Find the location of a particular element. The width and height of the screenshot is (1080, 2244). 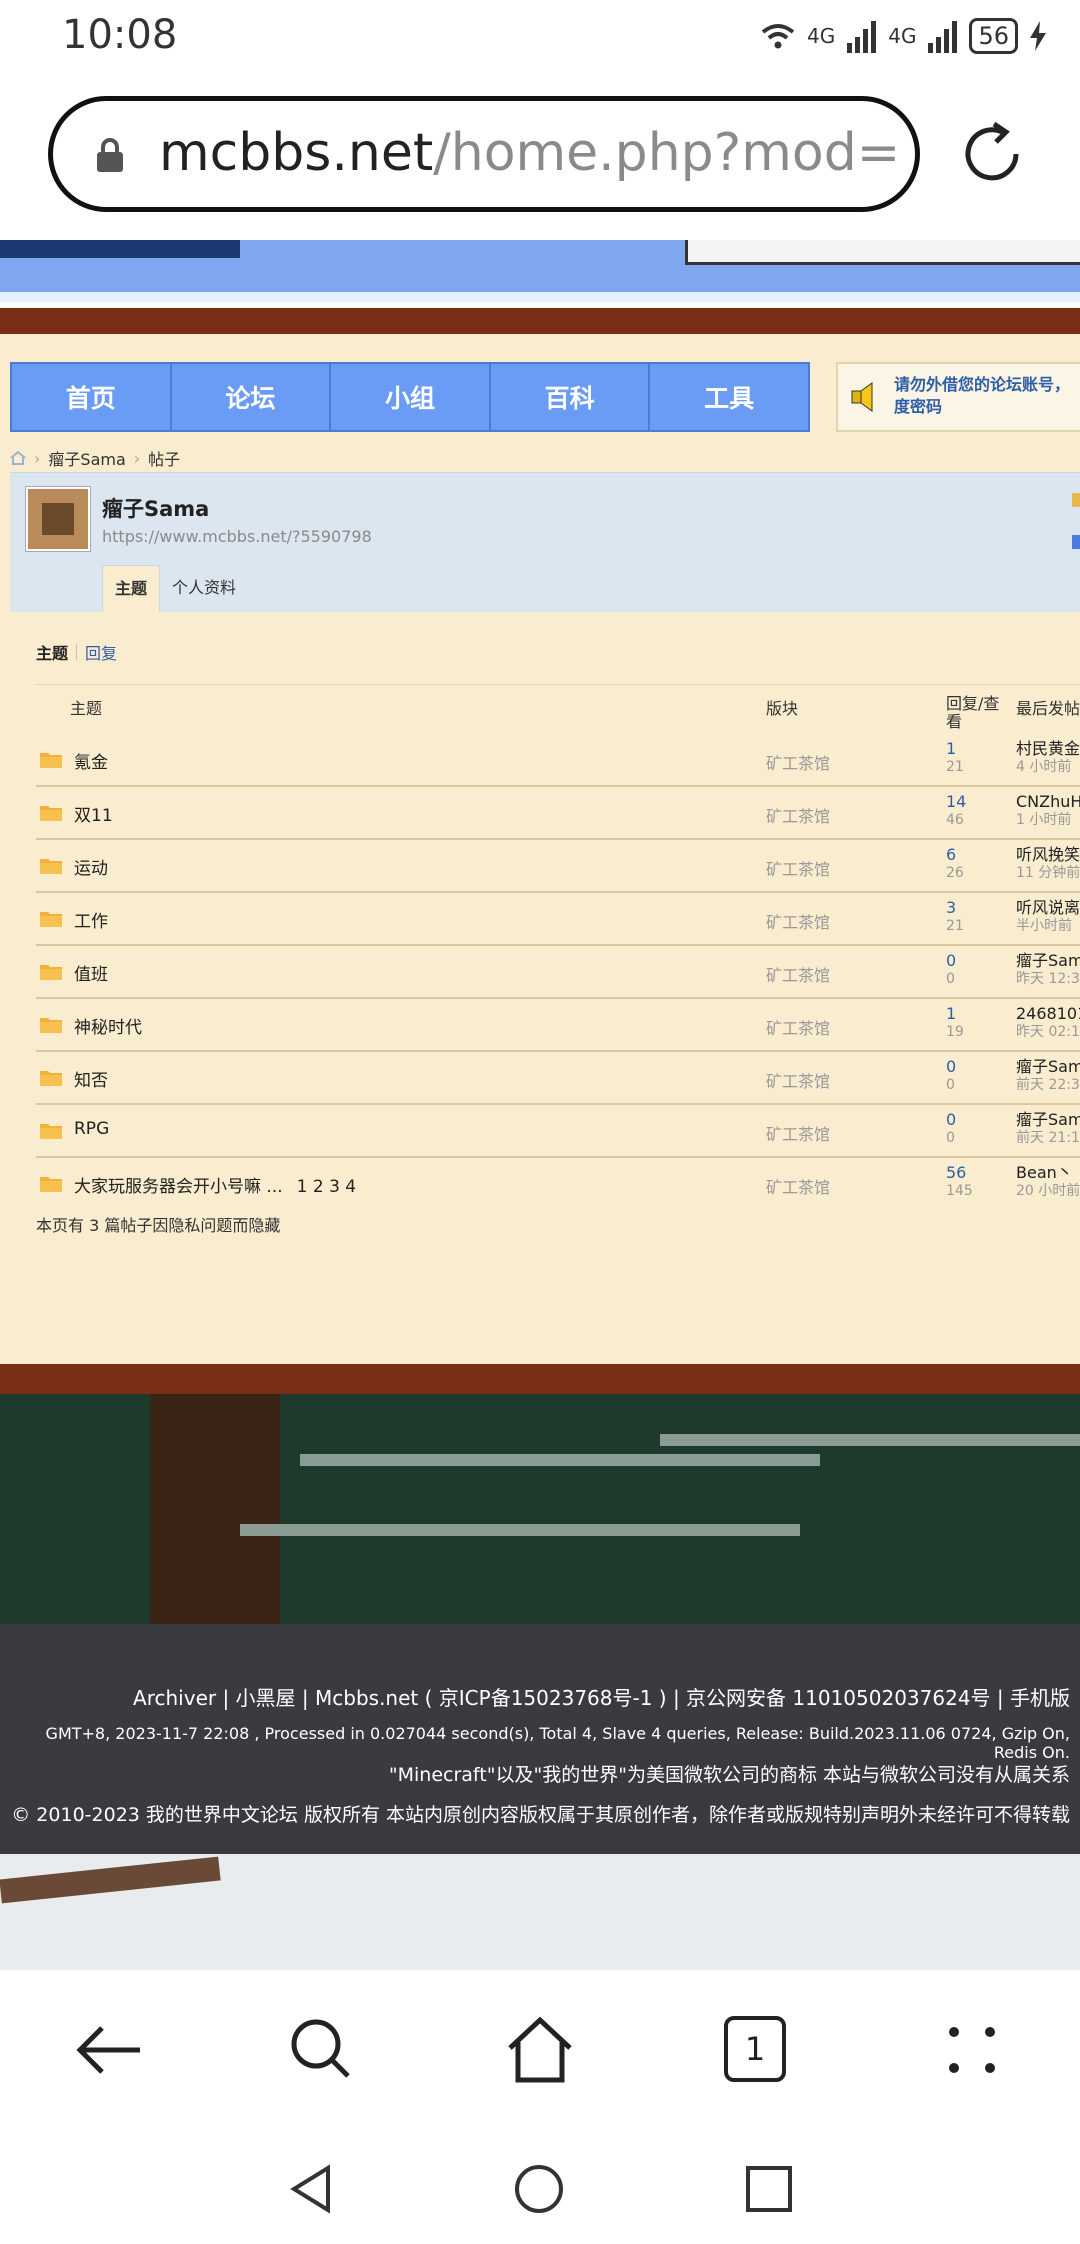

topic-last-time: 4 小时前 is located at coordinates (1044, 767).